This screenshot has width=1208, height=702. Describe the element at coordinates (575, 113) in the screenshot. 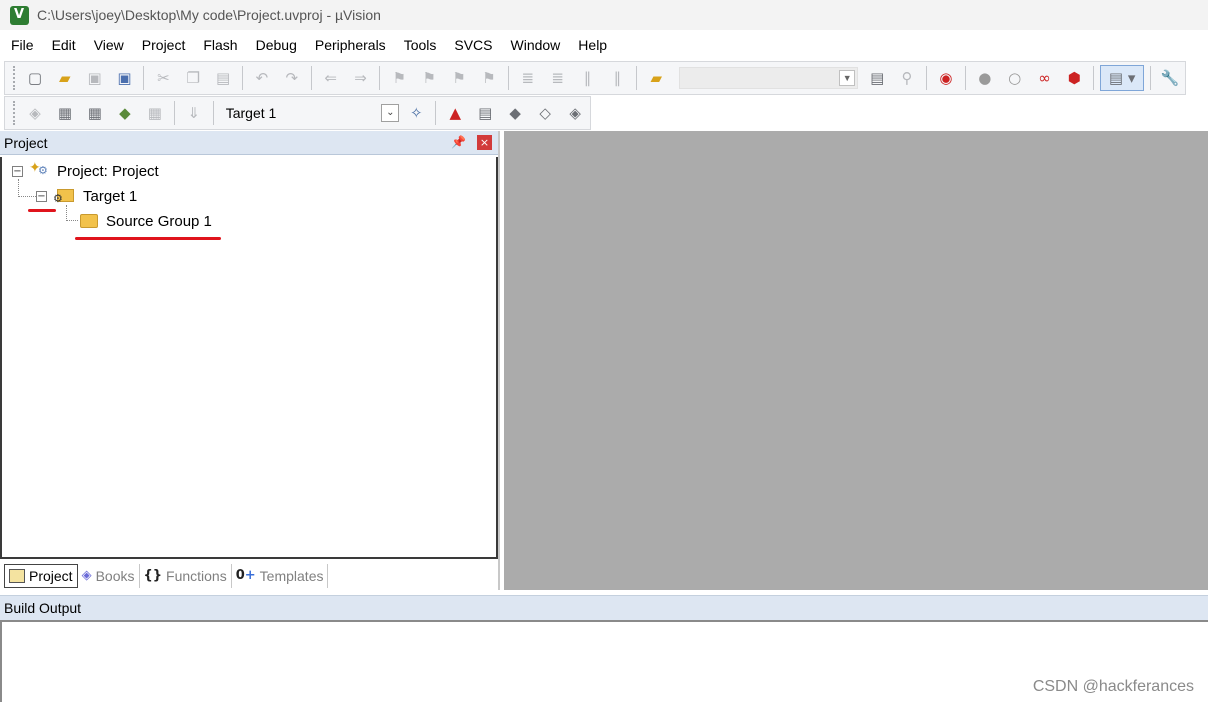

I see `manage-rte-icon: ◈` at that location.